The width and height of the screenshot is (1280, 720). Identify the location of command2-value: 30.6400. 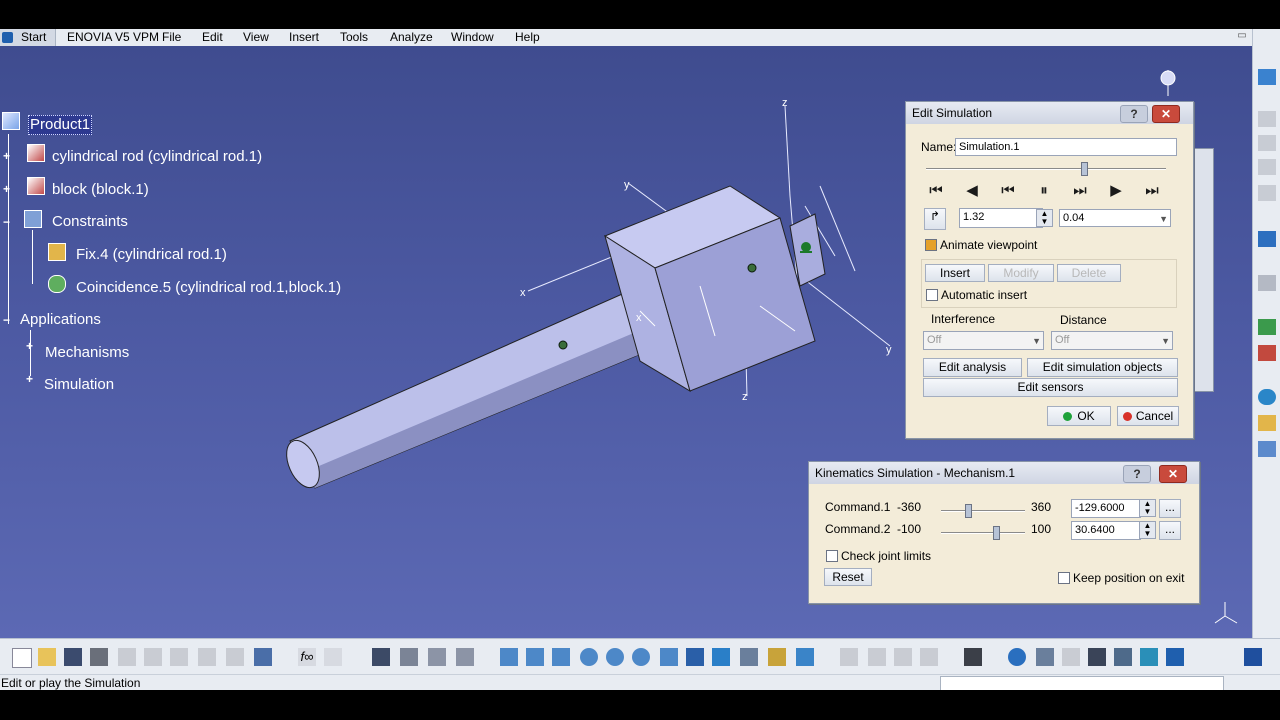
(1106, 530).